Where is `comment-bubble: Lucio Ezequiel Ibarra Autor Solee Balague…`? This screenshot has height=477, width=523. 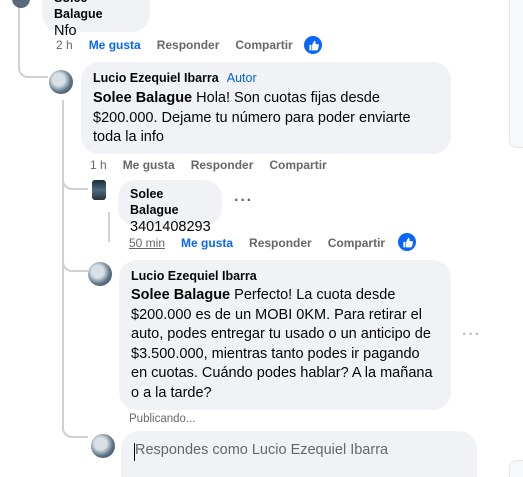
comment-bubble: Lucio Ezequiel Ibarra Autor Solee Balague… is located at coordinates (266, 108).